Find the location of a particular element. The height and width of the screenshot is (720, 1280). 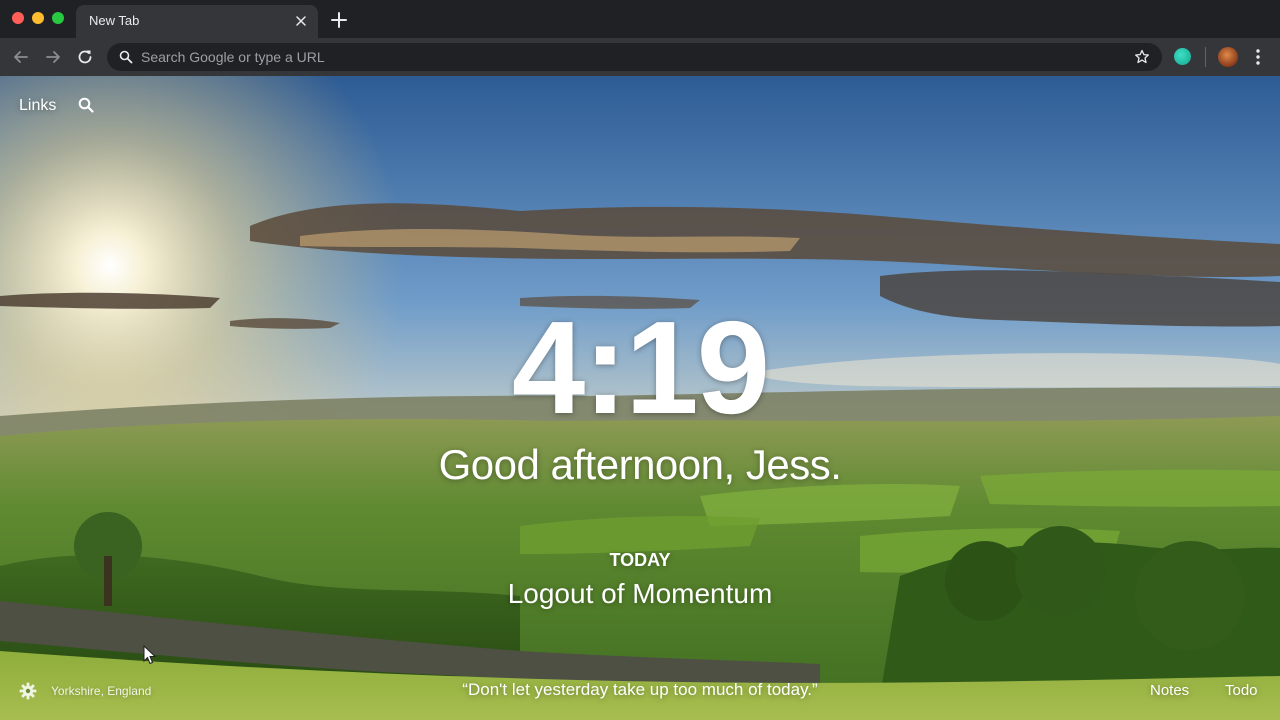

links-button: Links is located at coordinates (37, 106).